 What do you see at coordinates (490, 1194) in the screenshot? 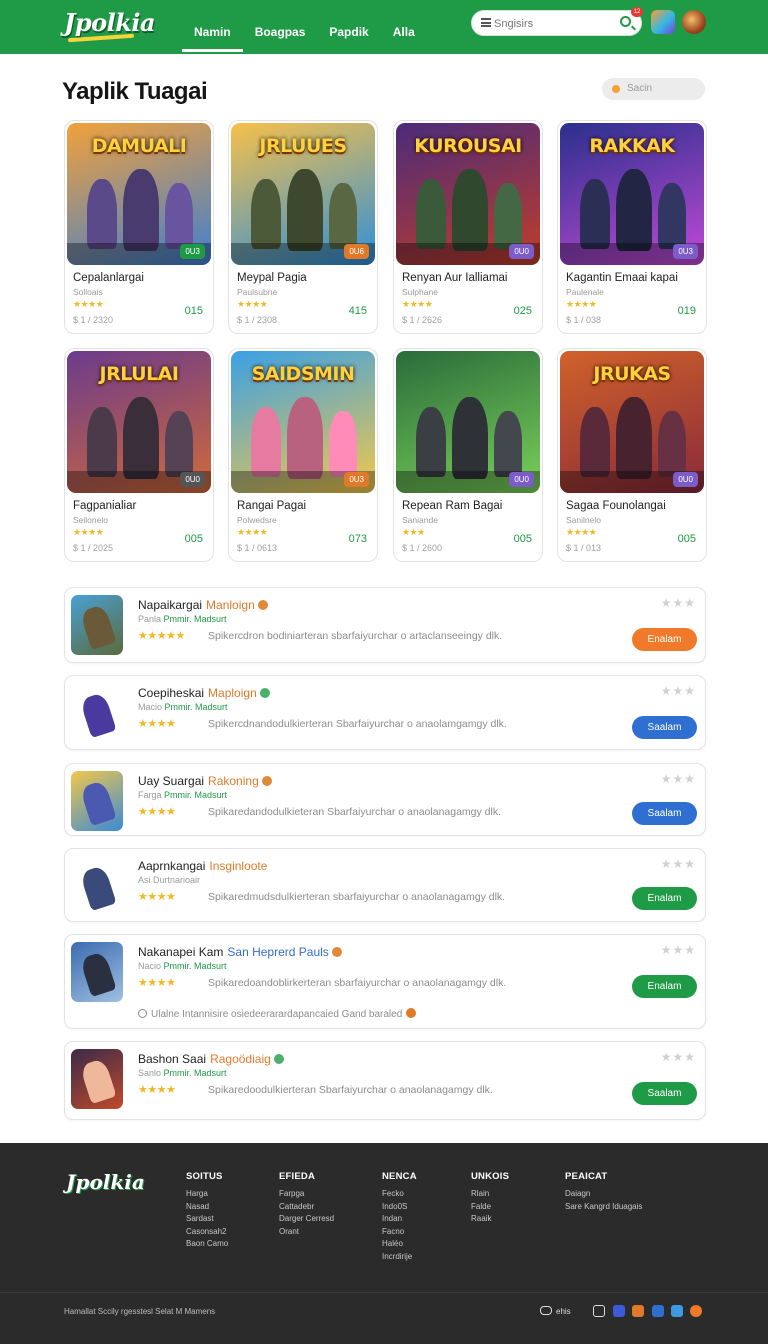
I see `footer-link: Rlain` at bounding box center [490, 1194].